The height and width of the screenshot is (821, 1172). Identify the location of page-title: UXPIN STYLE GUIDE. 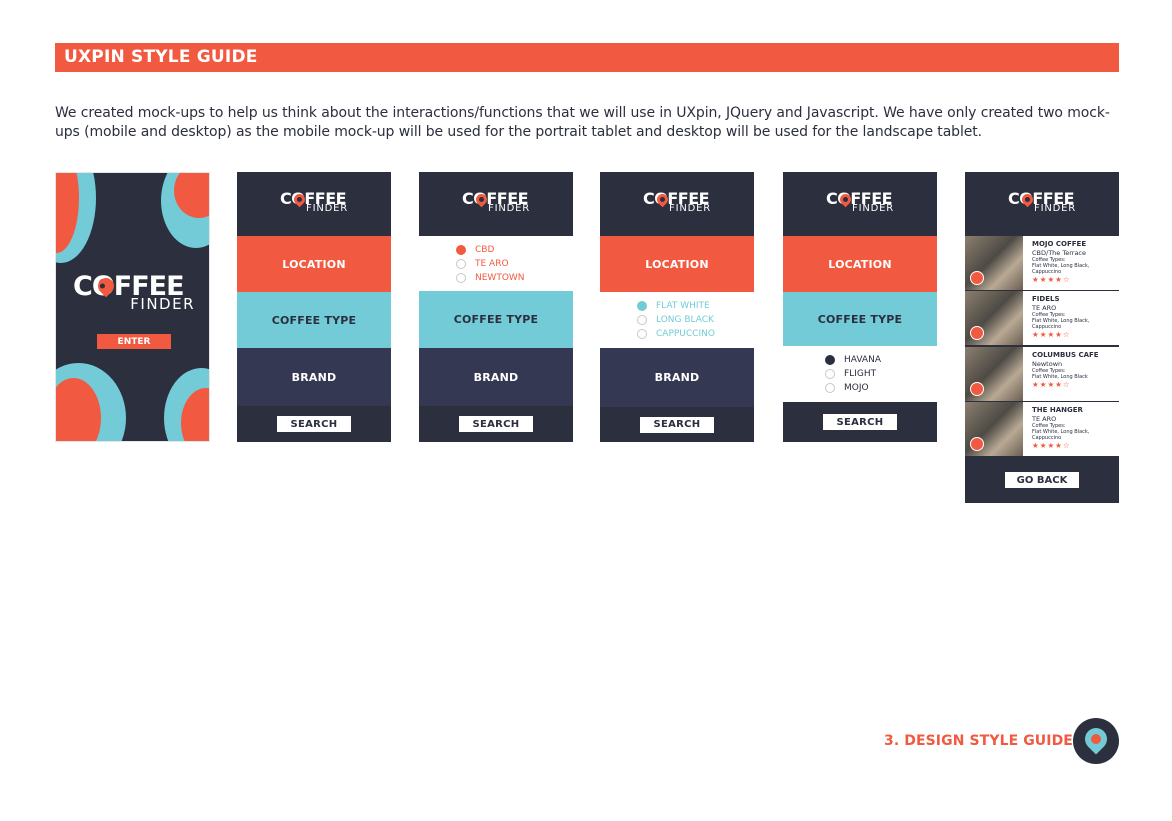
(587, 57).